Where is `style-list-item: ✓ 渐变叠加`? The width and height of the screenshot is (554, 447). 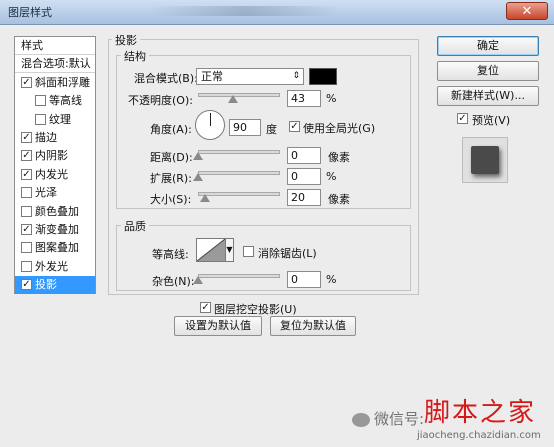
style-list-item: ✓ 渐变叠加 is located at coordinates (55, 230).